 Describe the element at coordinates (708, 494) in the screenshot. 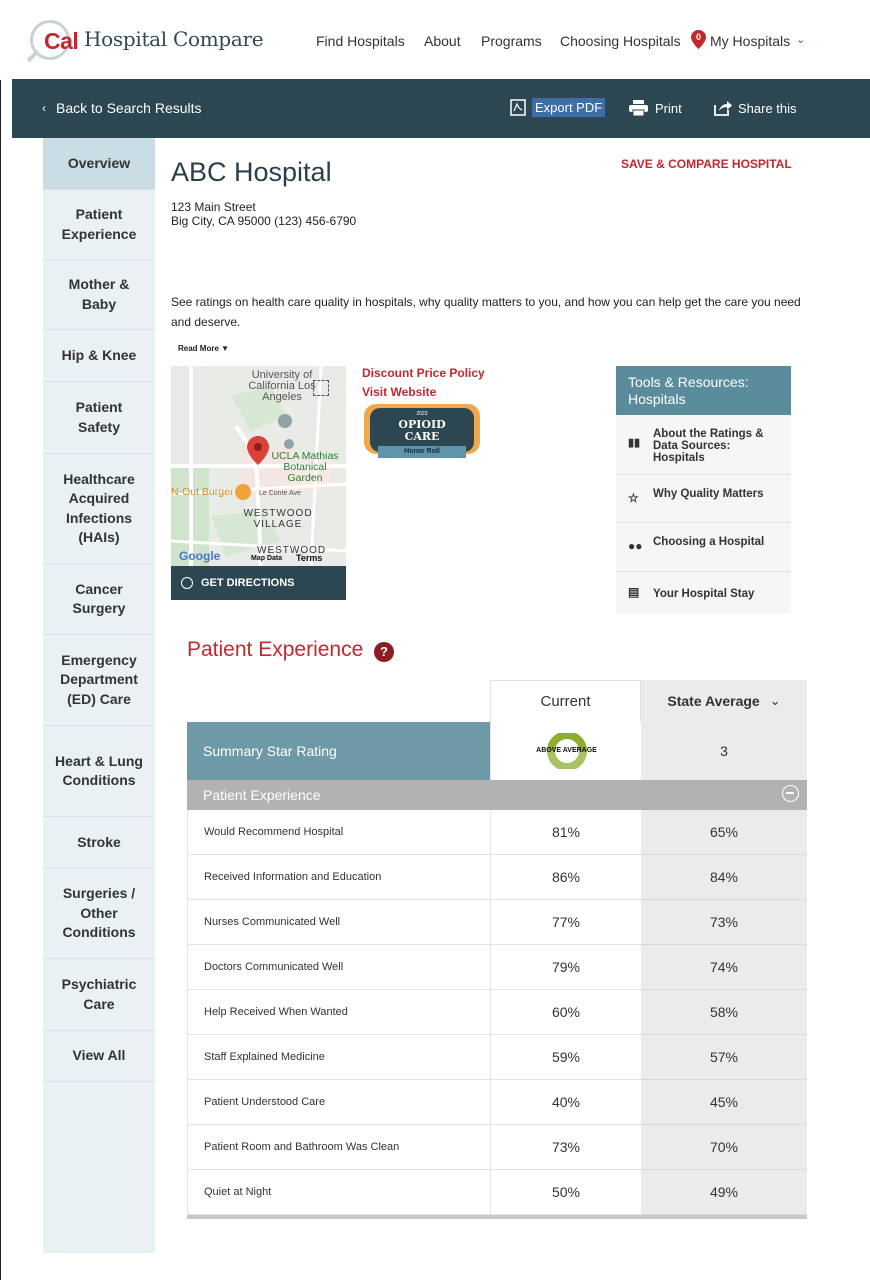

I see `tool-why-quality-label: Why Quality Matters` at that location.